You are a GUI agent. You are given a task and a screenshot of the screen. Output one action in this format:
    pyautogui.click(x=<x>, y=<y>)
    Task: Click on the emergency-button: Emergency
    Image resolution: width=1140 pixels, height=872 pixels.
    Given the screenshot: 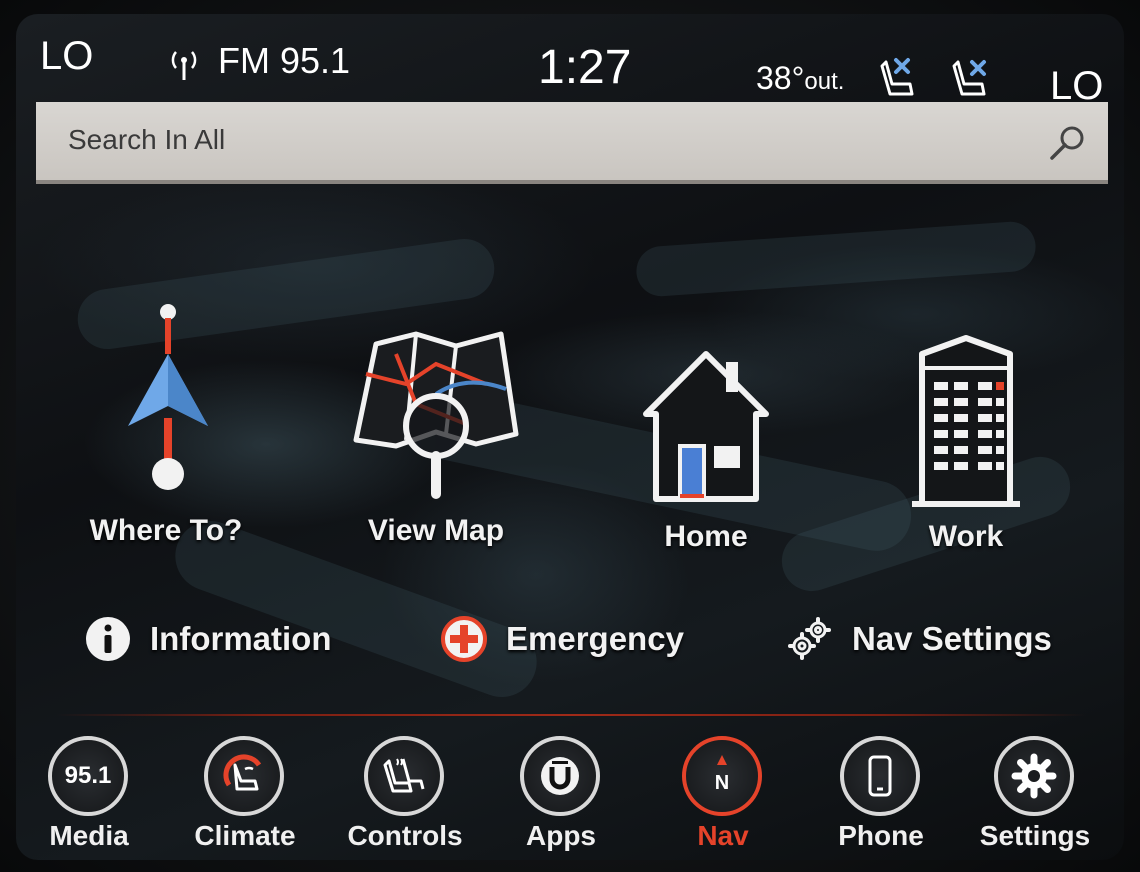 What is the action you would take?
    pyautogui.click(x=562, y=639)
    